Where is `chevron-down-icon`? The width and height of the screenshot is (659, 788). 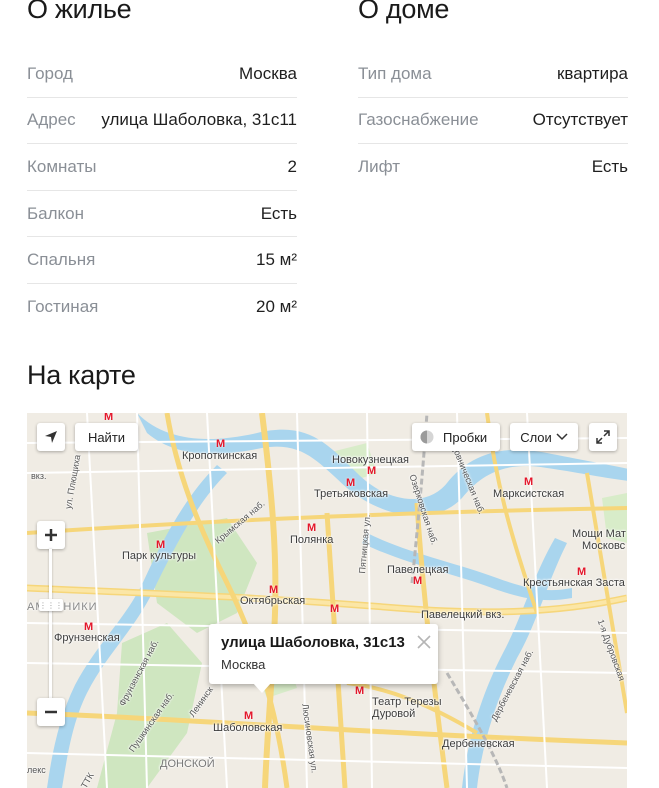 chevron-down-icon is located at coordinates (562, 437).